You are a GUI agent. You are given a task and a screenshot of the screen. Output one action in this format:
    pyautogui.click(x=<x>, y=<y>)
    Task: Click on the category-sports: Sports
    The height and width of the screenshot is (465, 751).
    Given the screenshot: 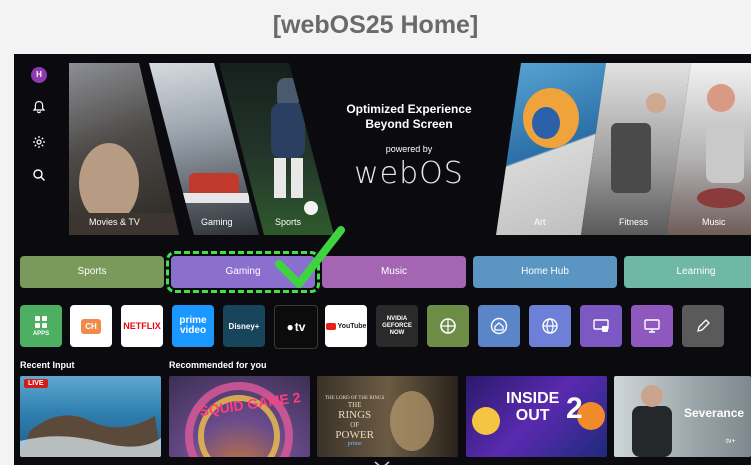 What is the action you would take?
    pyautogui.click(x=92, y=272)
    